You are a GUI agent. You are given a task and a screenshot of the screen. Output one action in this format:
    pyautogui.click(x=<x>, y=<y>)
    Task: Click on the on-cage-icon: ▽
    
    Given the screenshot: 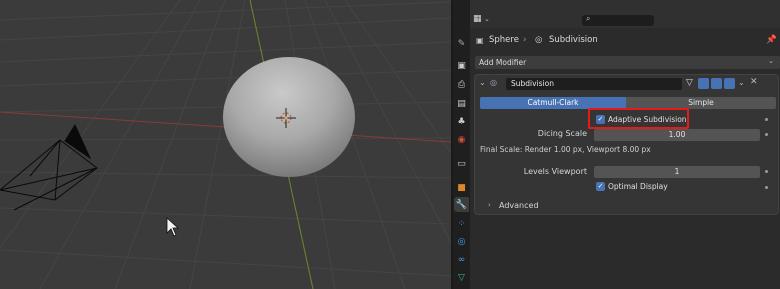 What is the action you would take?
    pyautogui.click(x=689, y=83)
    